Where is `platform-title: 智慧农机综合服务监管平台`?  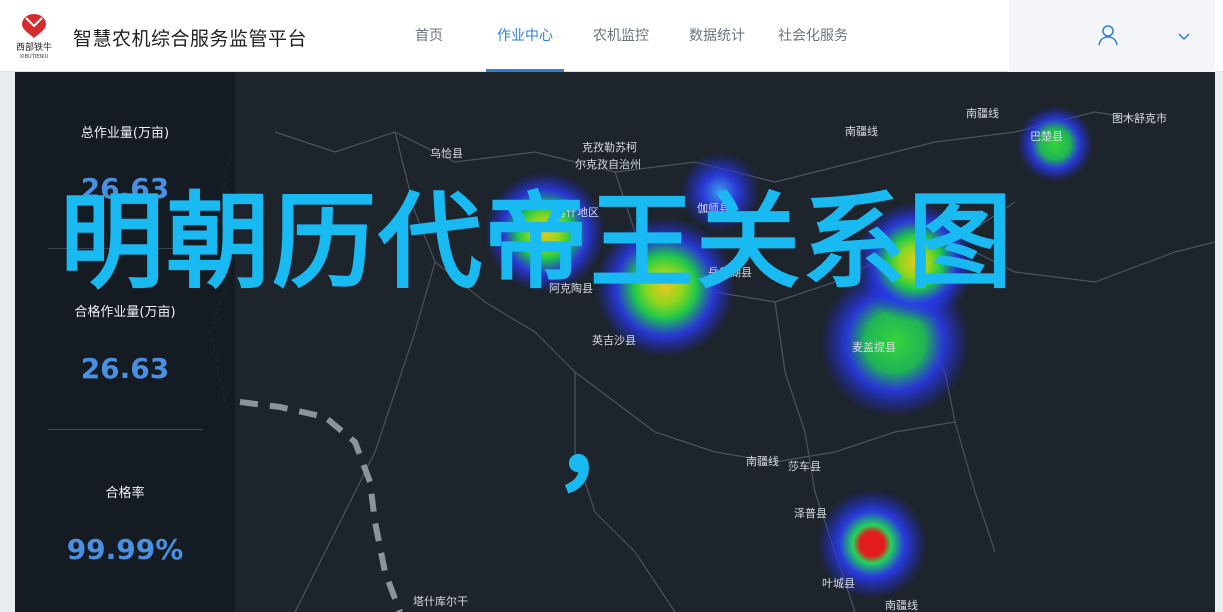 platform-title: 智慧农机综合服务监管平台 is located at coordinates (190, 39).